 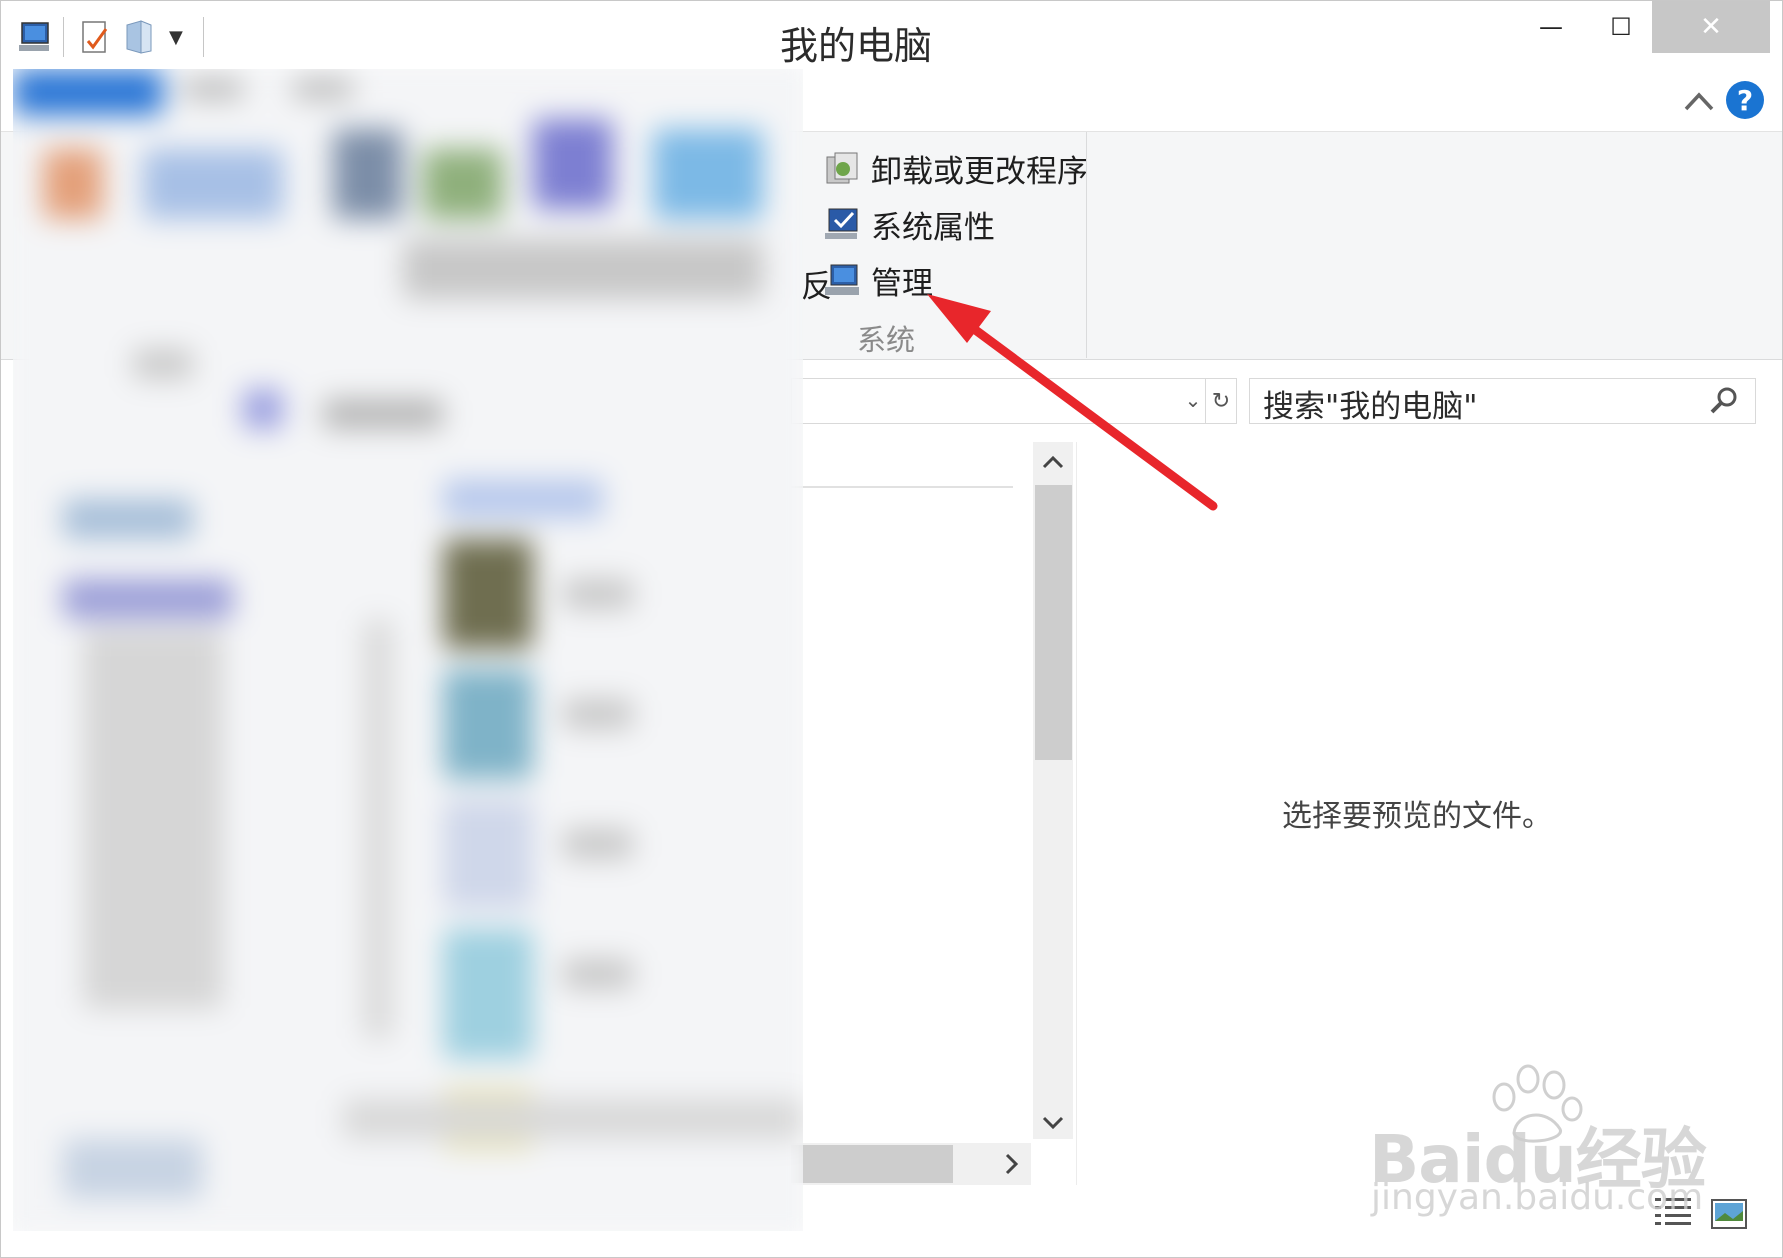 I want to click on scroll-right-button, so click(x=1012, y=1164).